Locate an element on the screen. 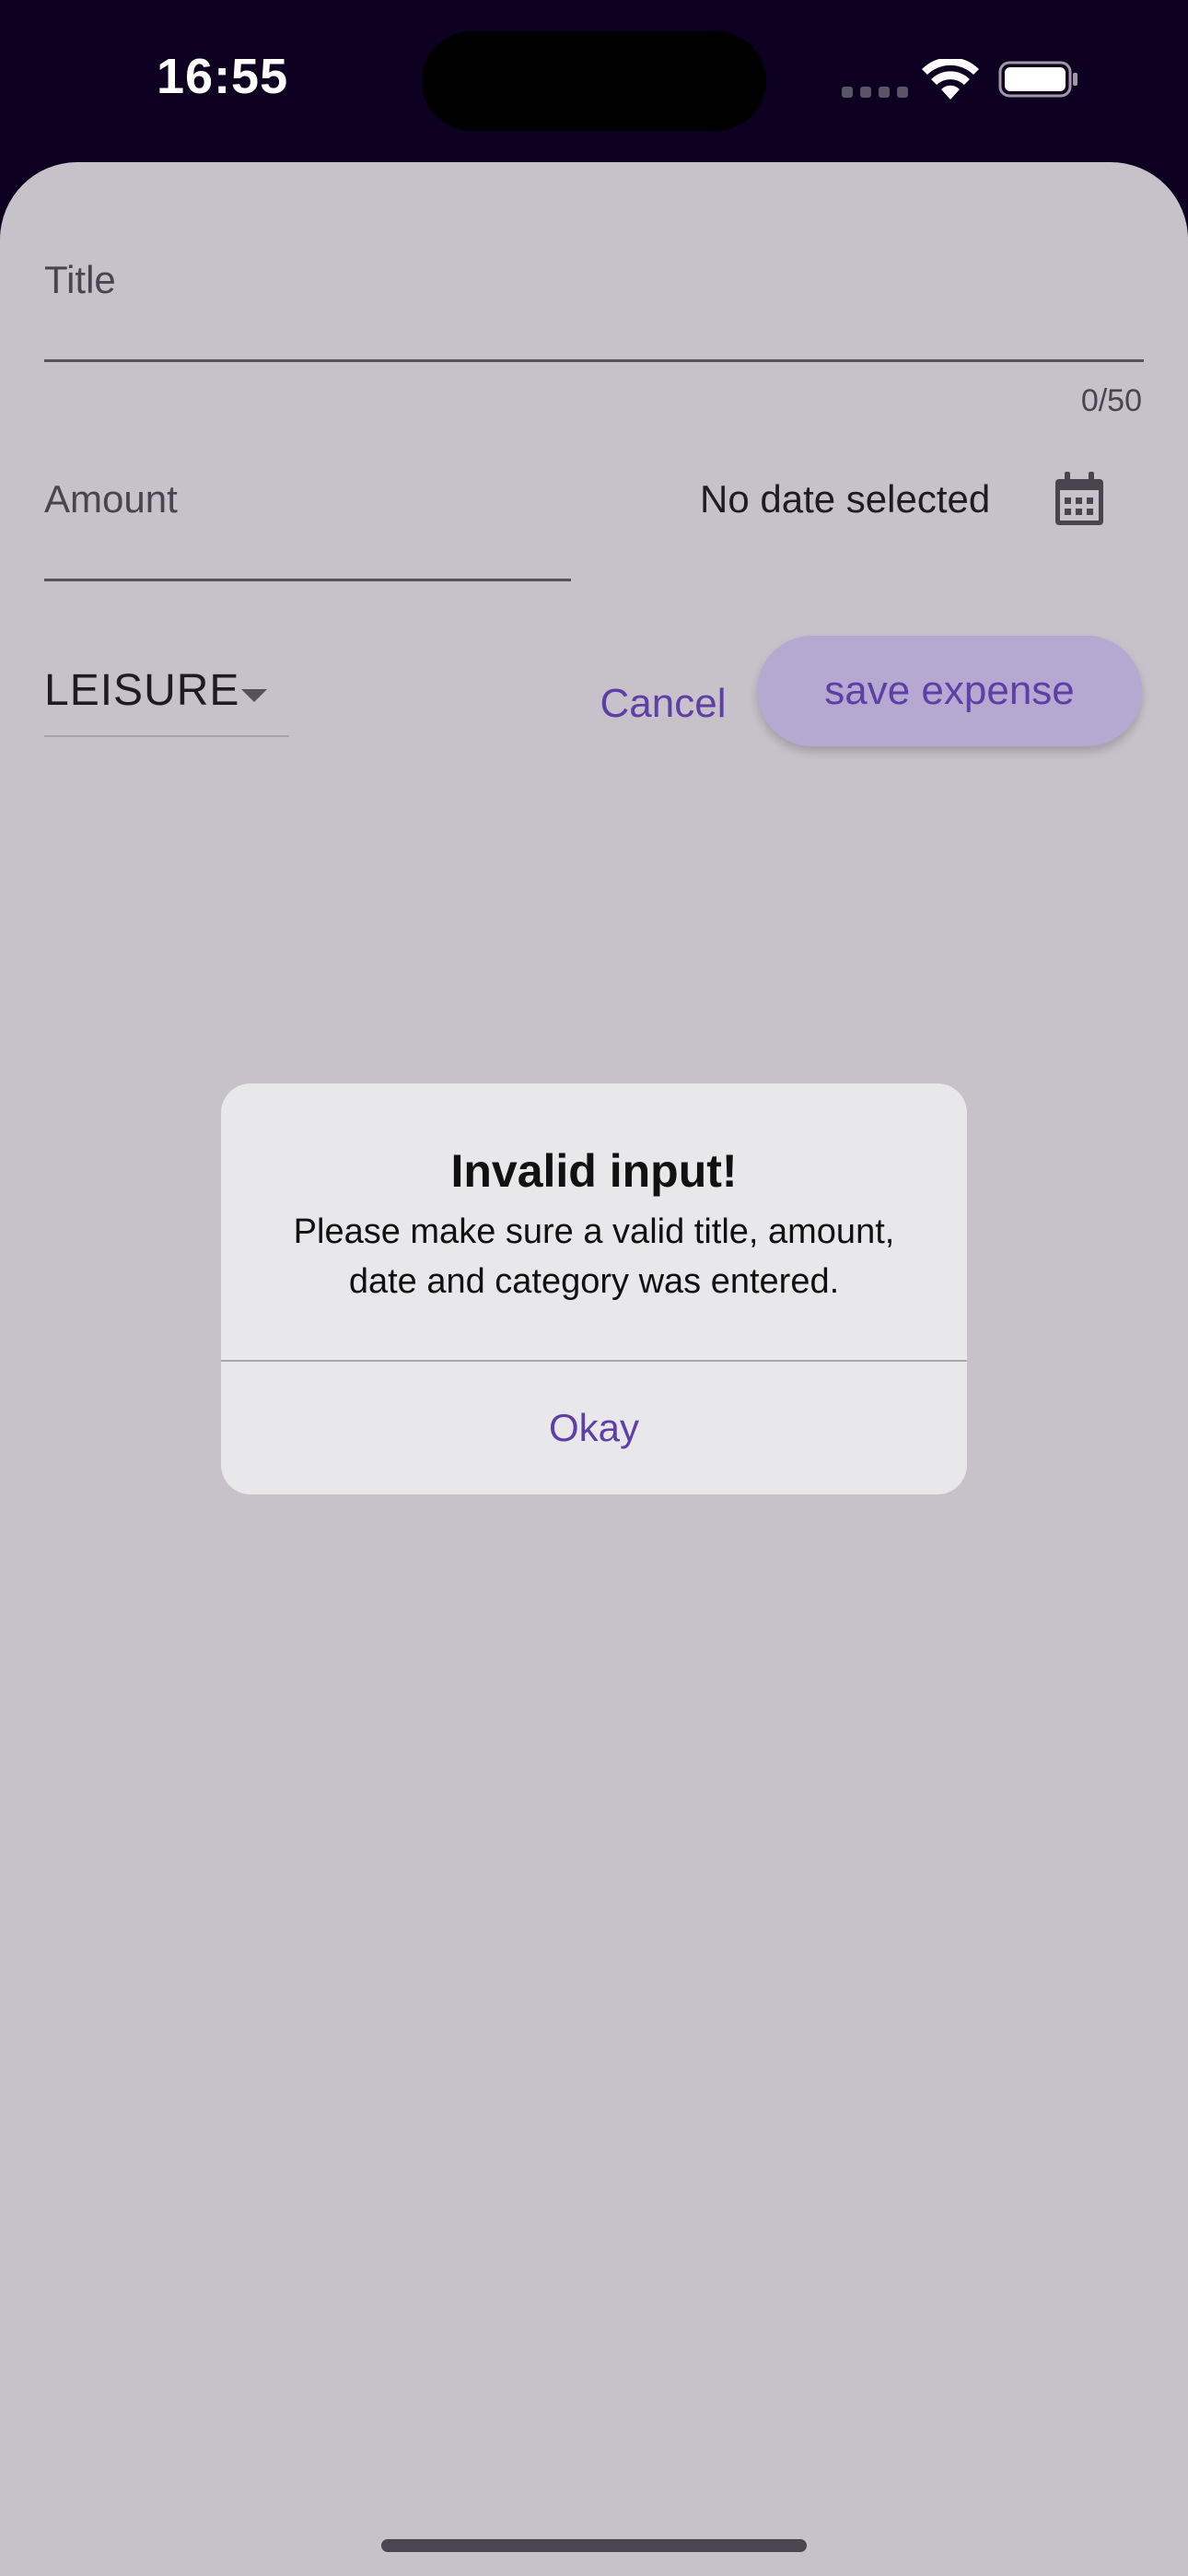 This screenshot has width=1188, height=2576. wifi-icon is located at coordinates (951, 79).